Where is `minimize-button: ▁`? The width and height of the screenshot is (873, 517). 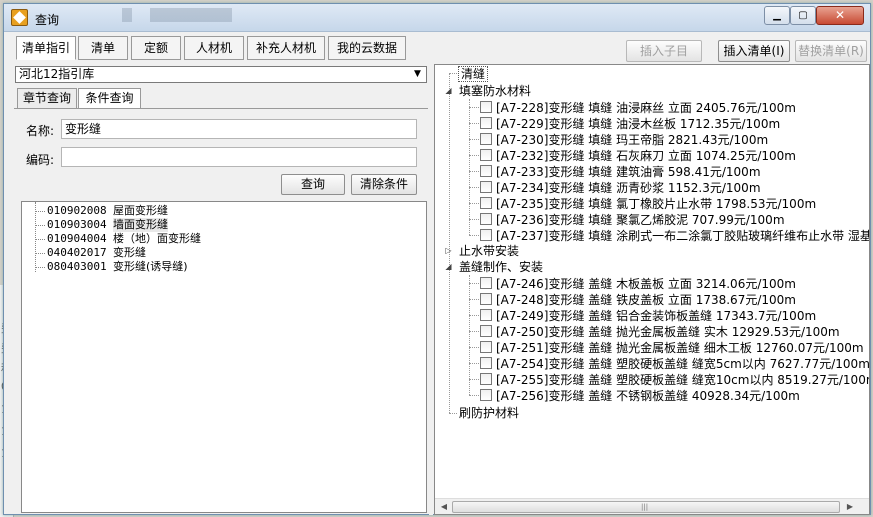 minimize-button: ▁ is located at coordinates (777, 15).